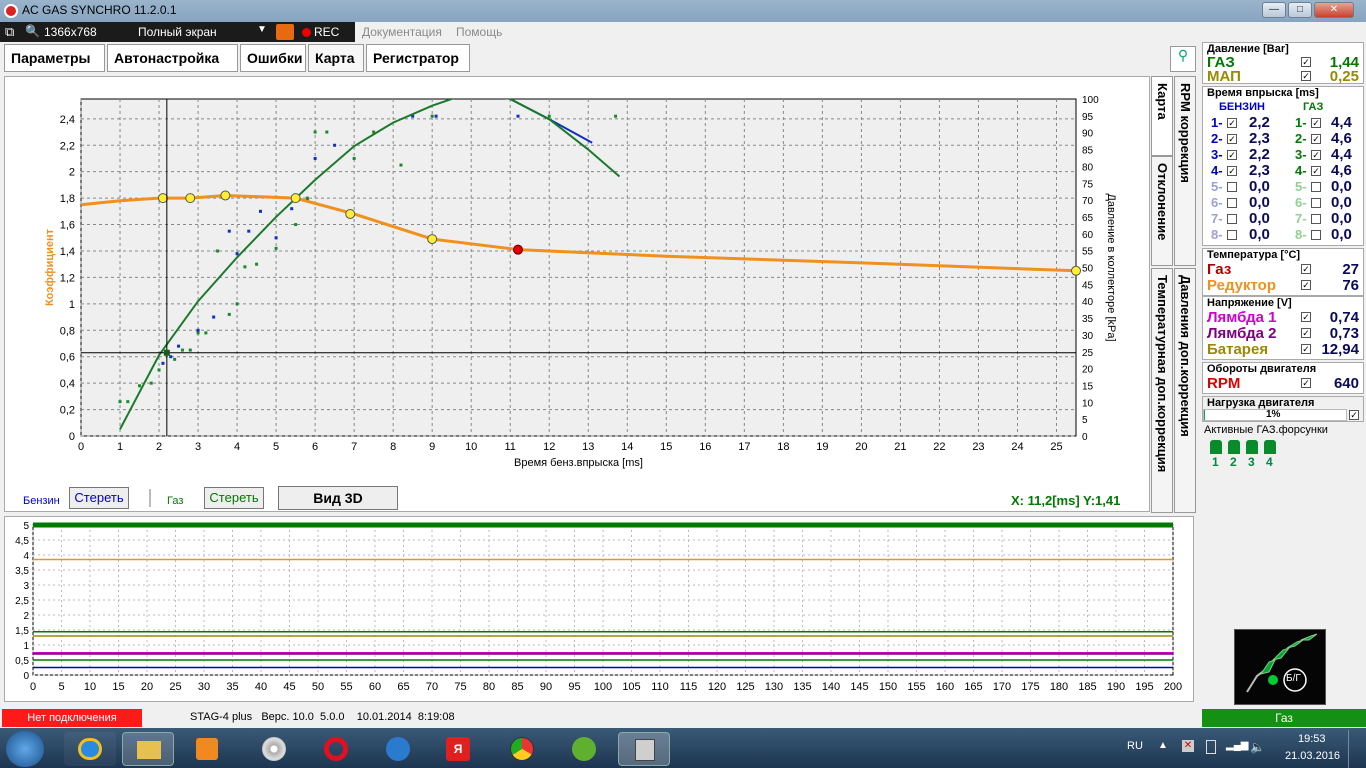 The height and width of the screenshot is (768, 1366). What do you see at coordinates (99, 498) in the screenshot?
I see `clear-benzin-button: Стереть` at bounding box center [99, 498].